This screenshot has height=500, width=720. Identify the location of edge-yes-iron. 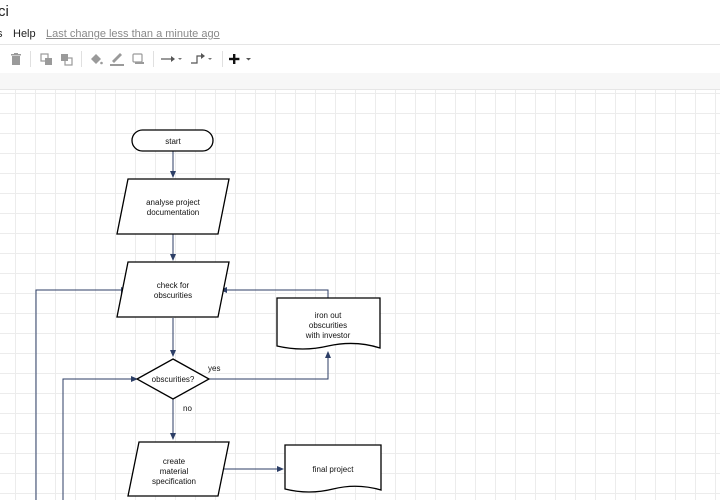
(270, 365).